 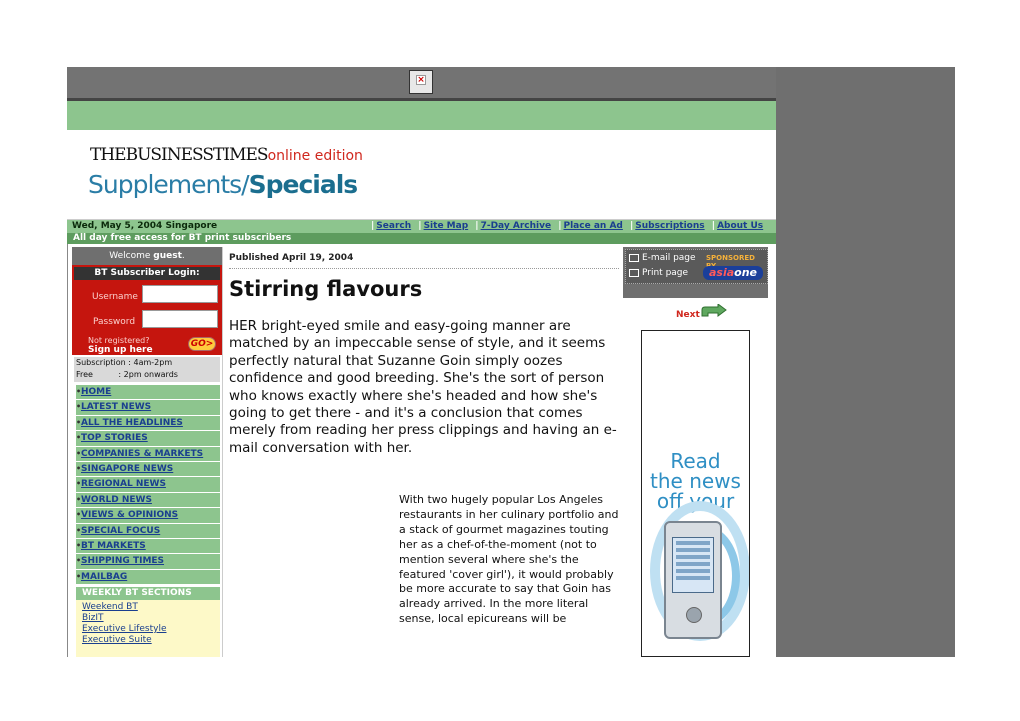 What do you see at coordinates (96, 392) in the screenshot?
I see `menu-link: HOME` at bounding box center [96, 392].